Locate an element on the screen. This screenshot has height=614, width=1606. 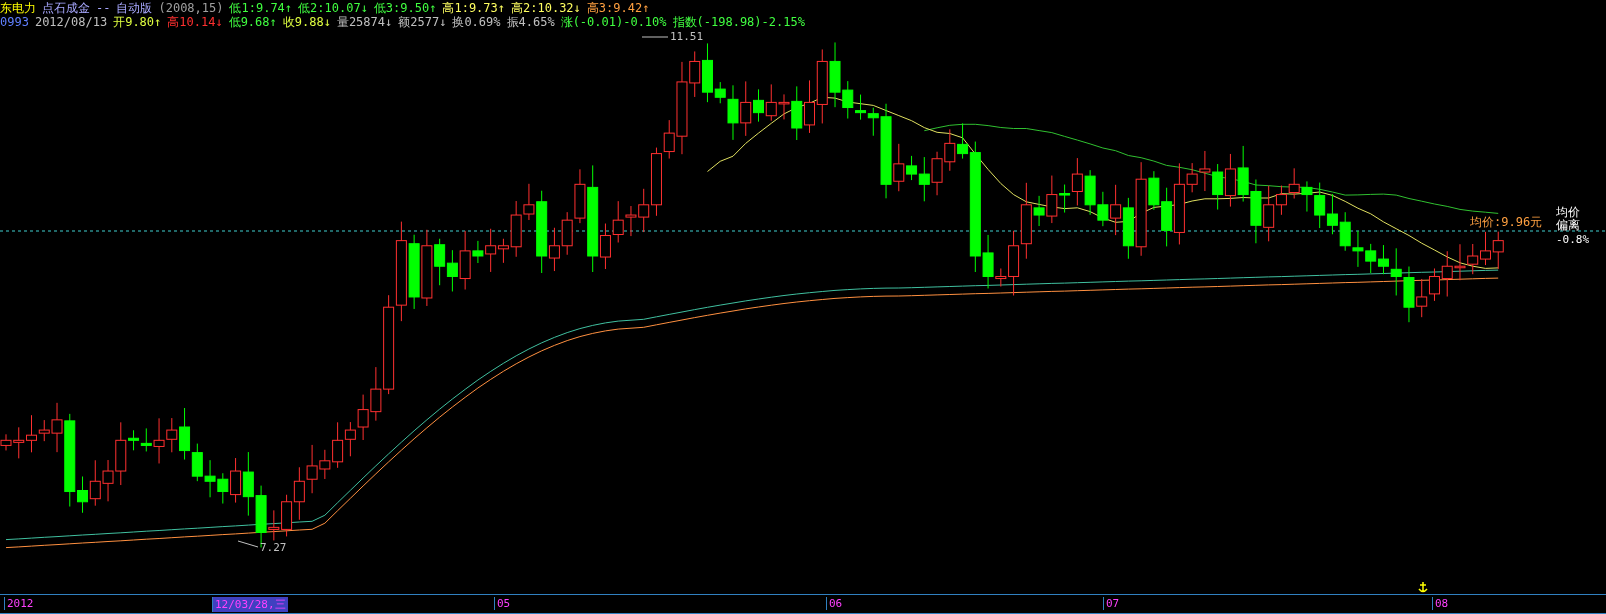
axis-date-label: 07 is located at coordinates (1112, 604).